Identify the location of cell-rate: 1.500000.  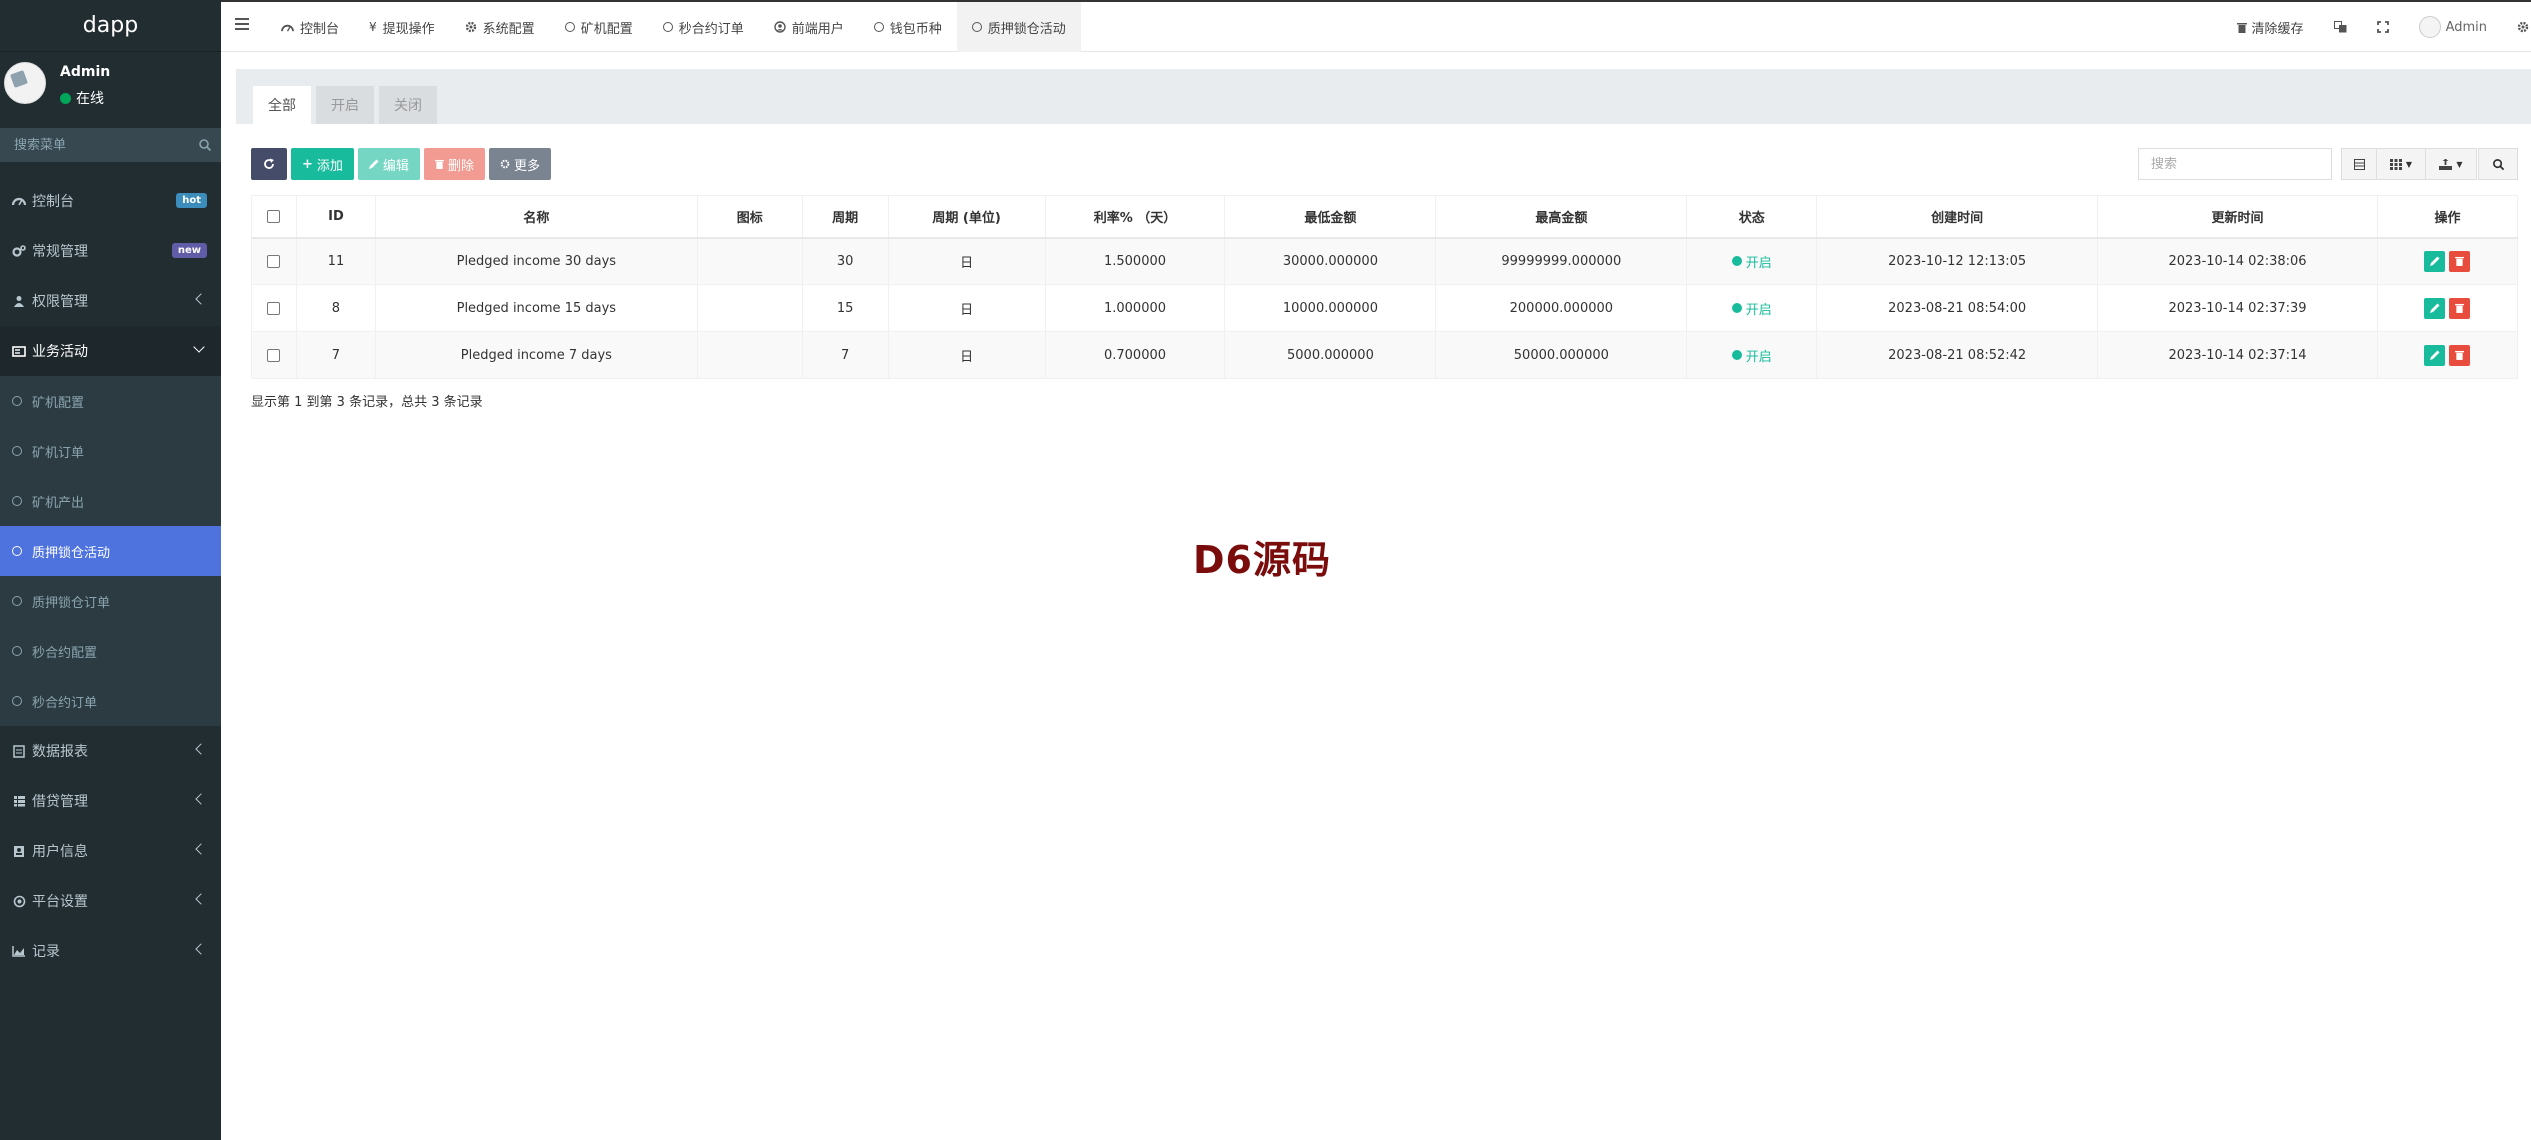
(1135, 261).